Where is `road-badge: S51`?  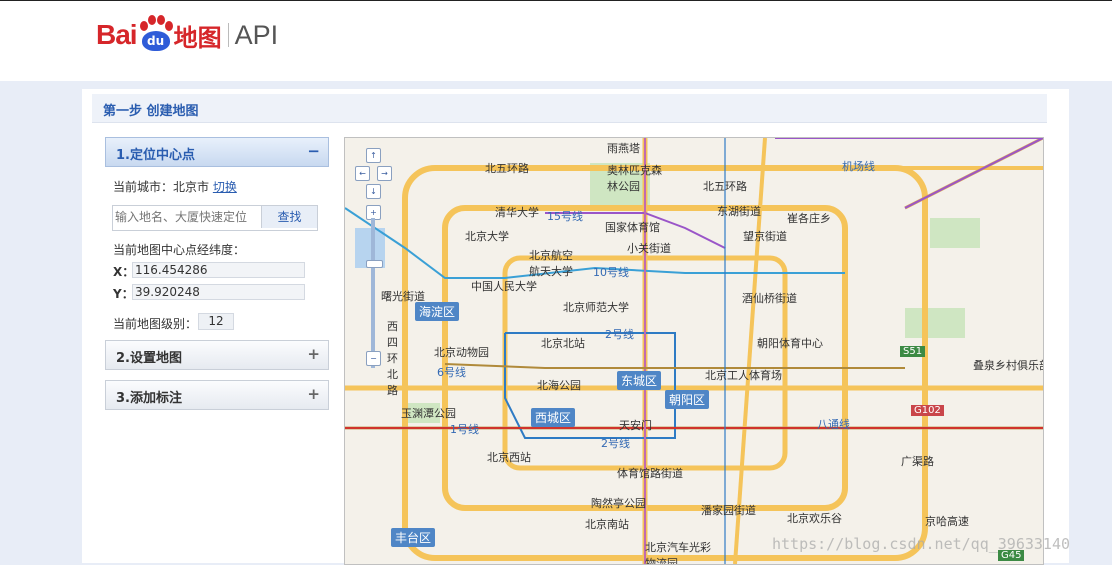
road-badge: S51 is located at coordinates (913, 351).